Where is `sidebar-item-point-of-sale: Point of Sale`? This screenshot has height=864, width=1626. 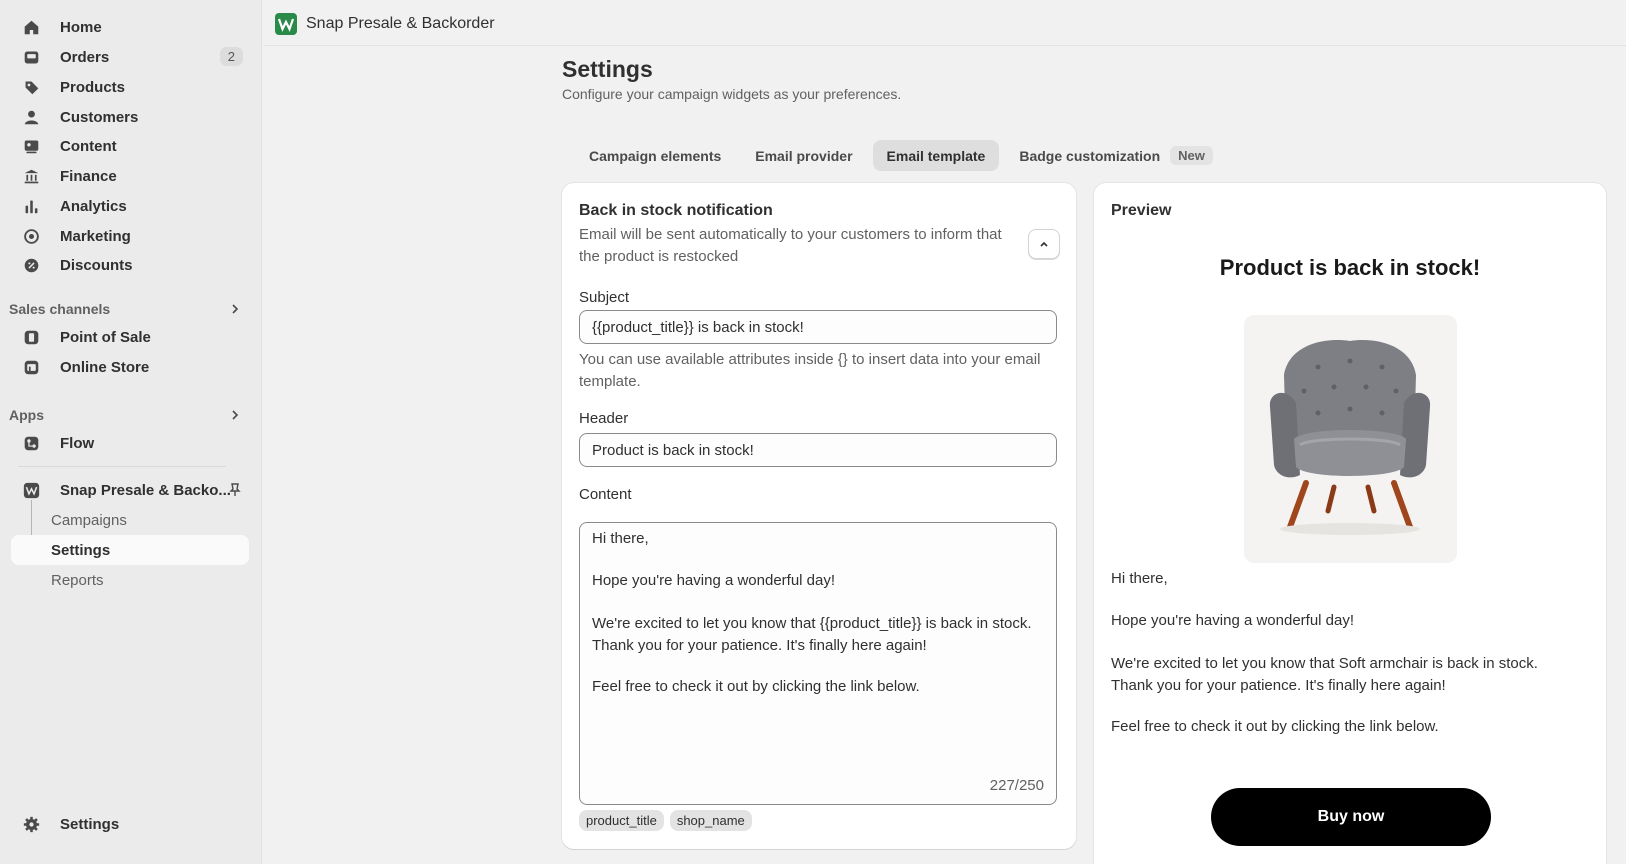
sidebar-item-point-of-sale: Point of Sale is located at coordinates (130, 337).